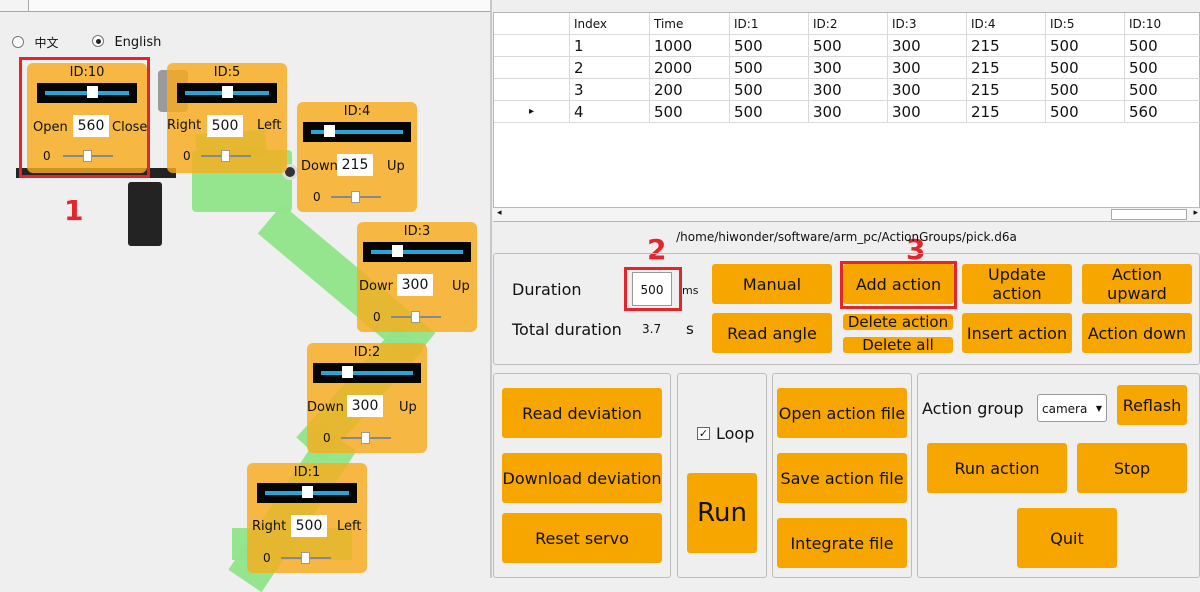  Describe the element at coordinates (690, 24) in the screenshot. I see `column-header: Time` at that location.